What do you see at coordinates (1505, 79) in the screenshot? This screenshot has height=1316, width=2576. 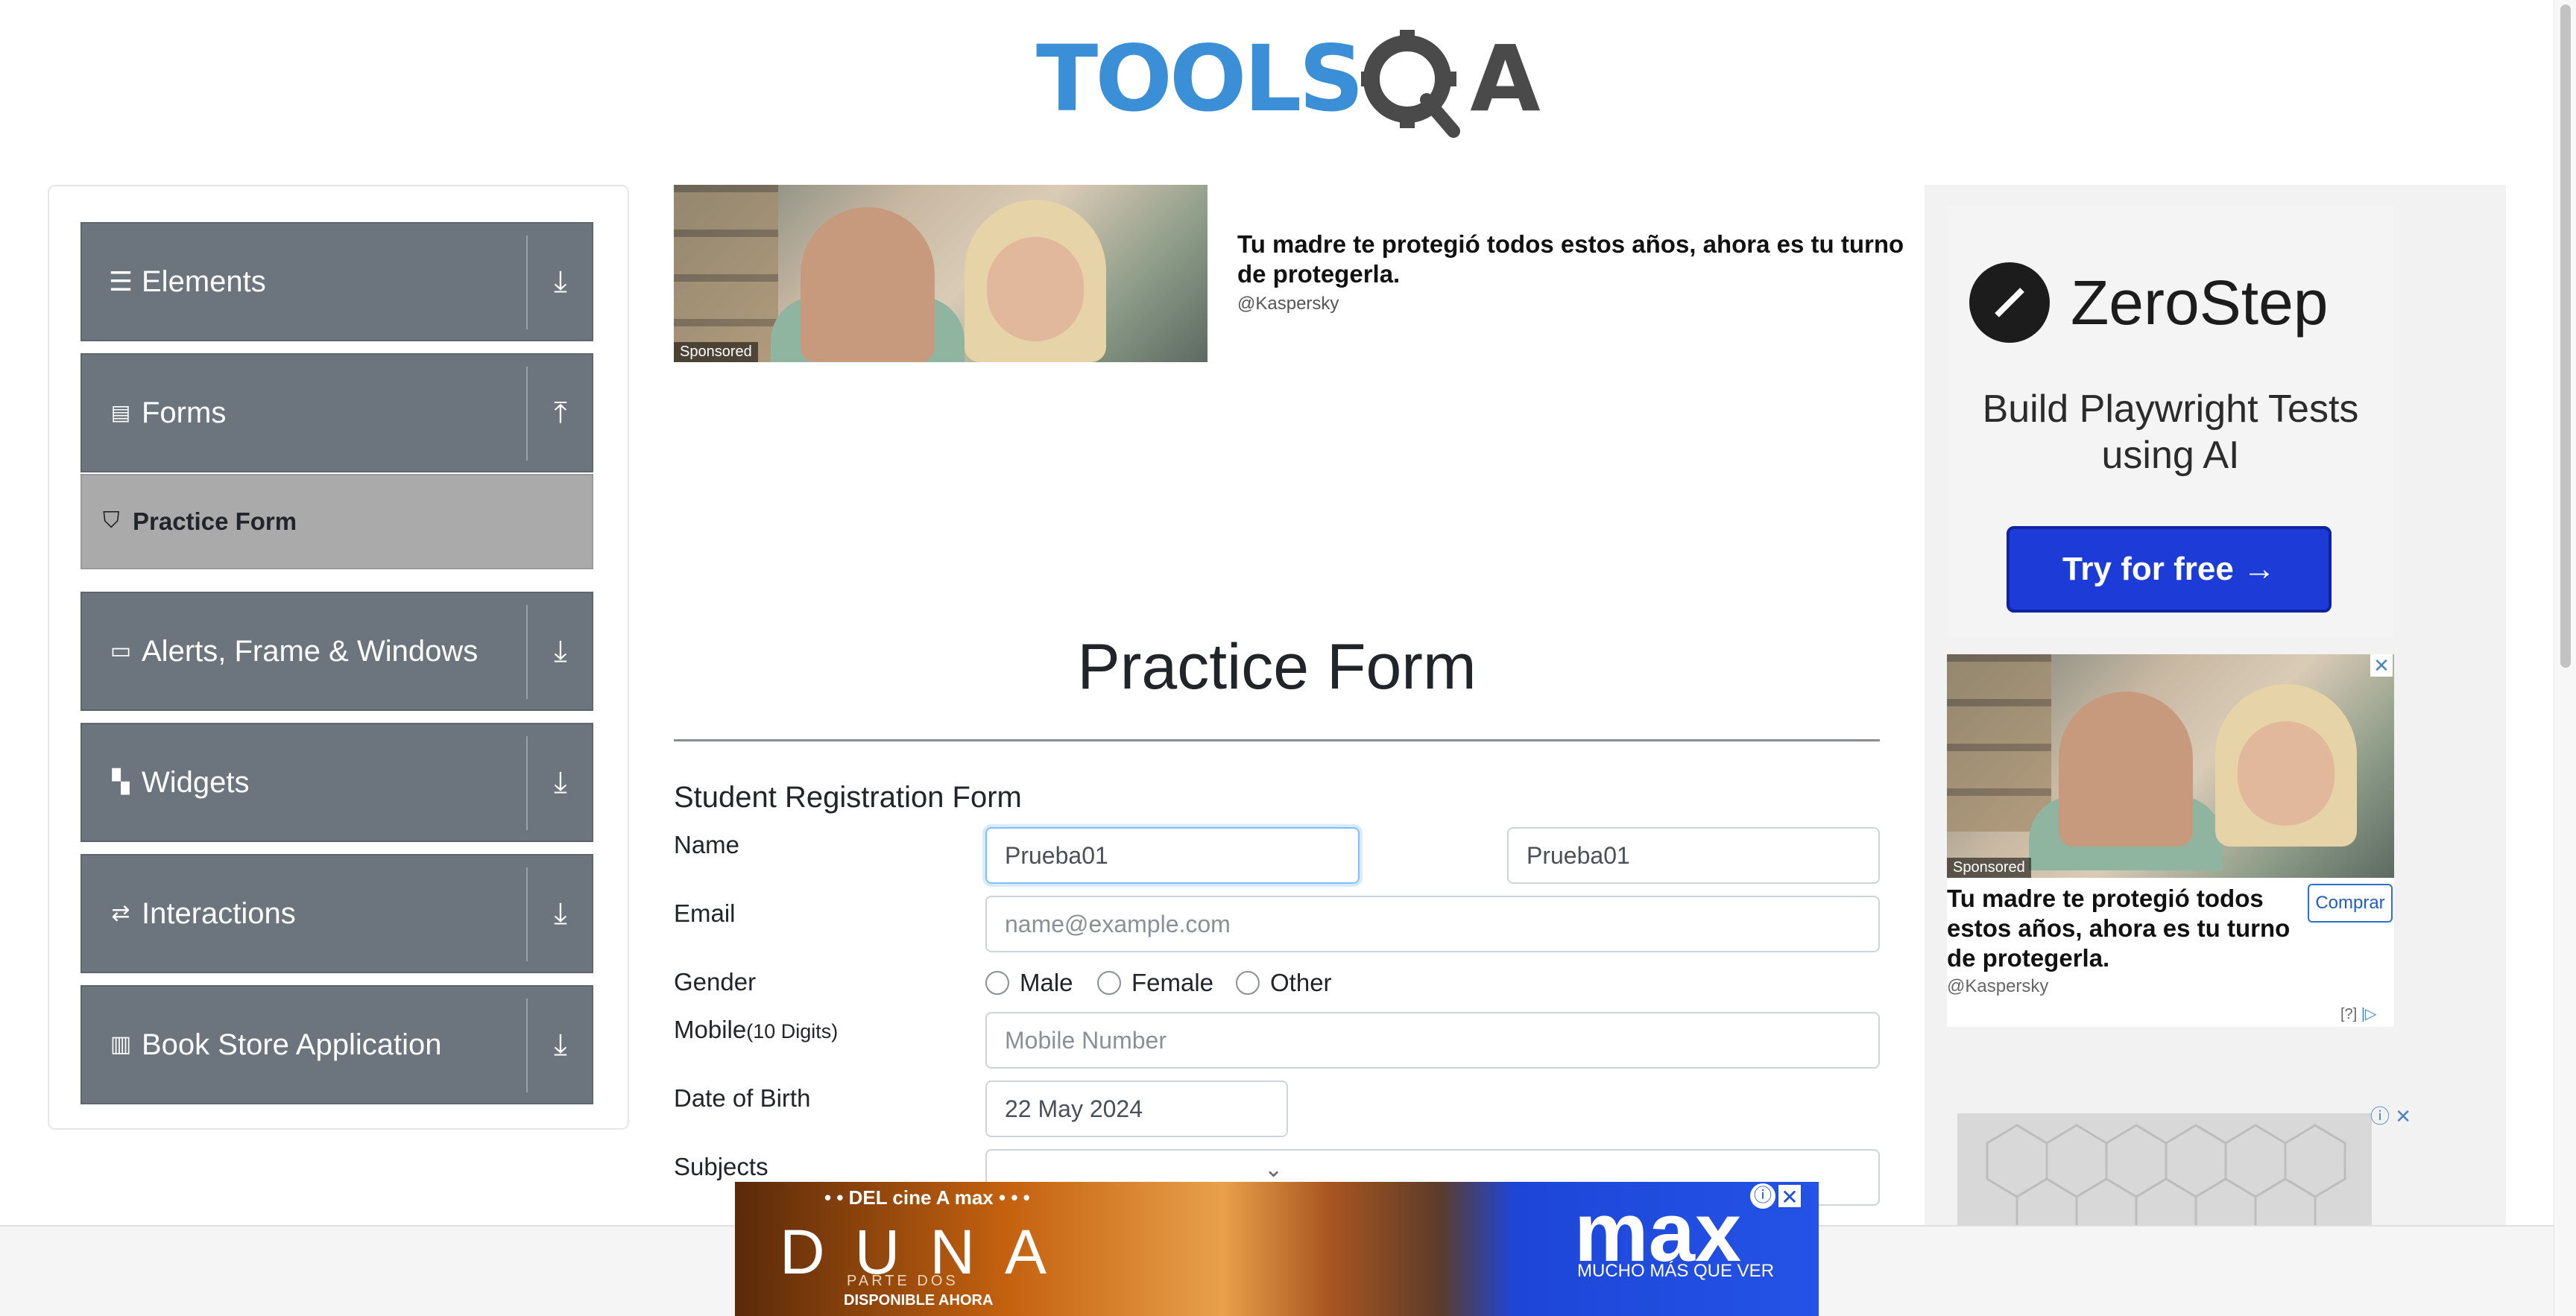 I see `logo-a-text: A` at bounding box center [1505, 79].